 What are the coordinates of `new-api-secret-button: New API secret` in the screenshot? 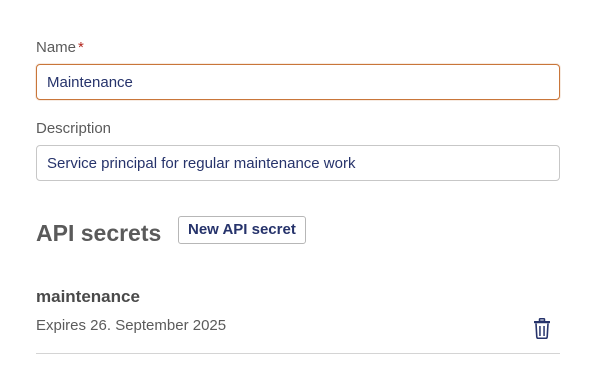 It's located at (242, 230).